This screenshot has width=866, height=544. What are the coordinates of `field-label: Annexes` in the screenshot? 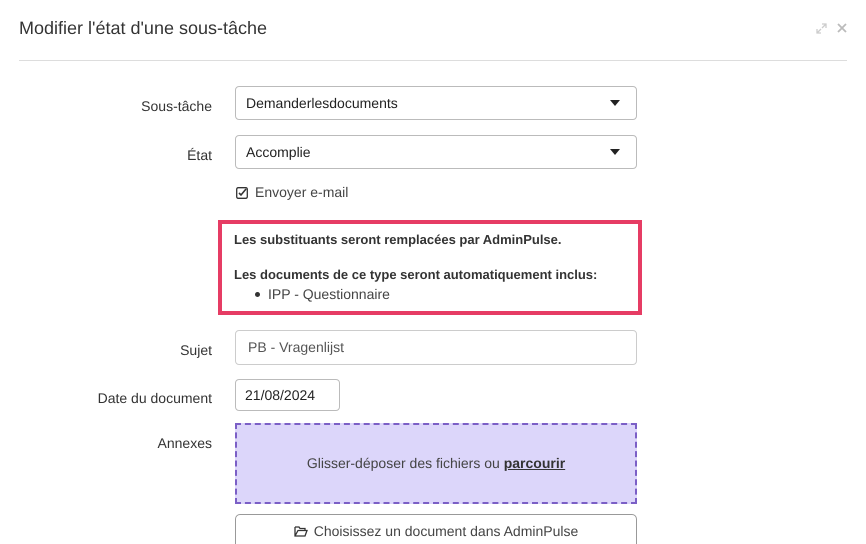 It's located at (185, 443).